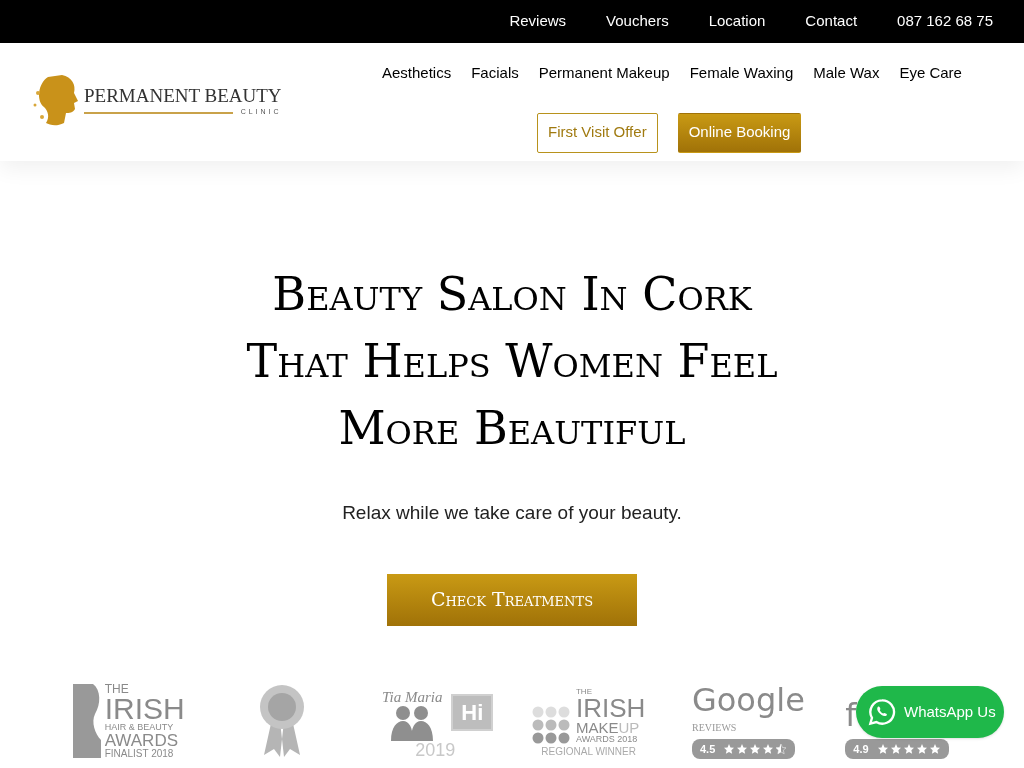  What do you see at coordinates (714, 727) in the screenshot?
I see `award-text: REVIEWS` at bounding box center [714, 727].